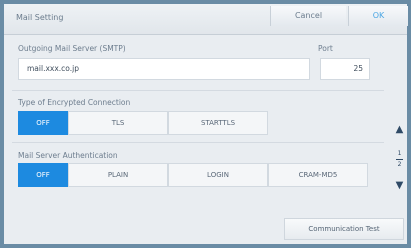 This screenshot has height=248, width=411. What do you see at coordinates (308, 16) in the screenshot?
I see `cancel-button: Cancel` at bounding box center [308, 16].